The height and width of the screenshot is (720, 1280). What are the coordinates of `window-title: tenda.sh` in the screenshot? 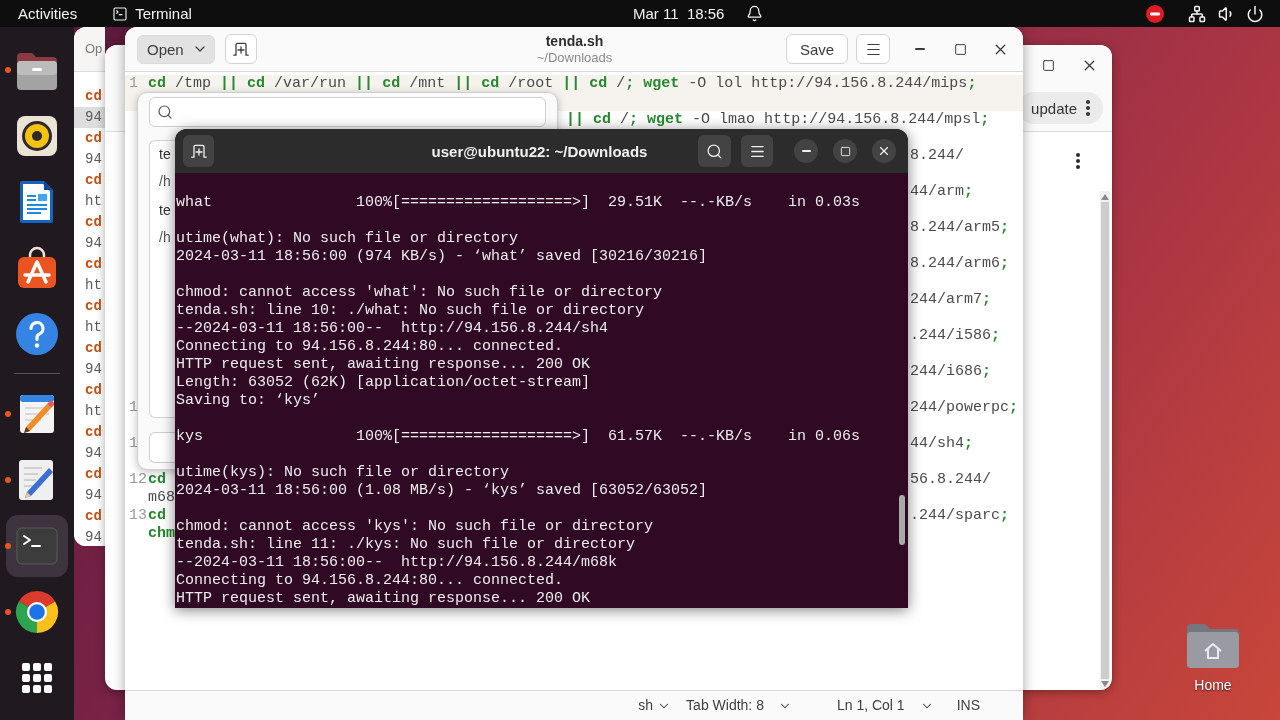 It's located at (574, 41).